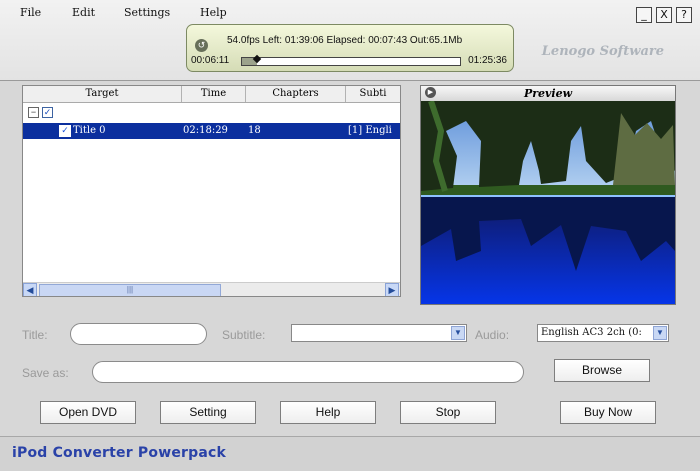 The width and height of the screenshot is (700, 471). I want to click on close-button: X, so click(664, 15).